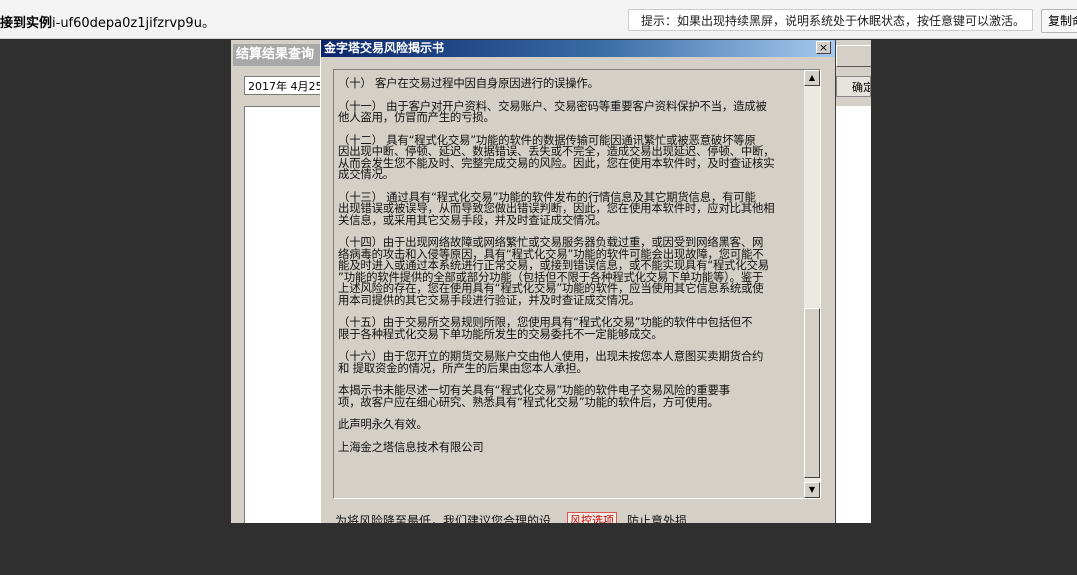 Image resolution: width=1077 pixels, height=575 pixels. I want to click on window-control-button, so click(853, 56).